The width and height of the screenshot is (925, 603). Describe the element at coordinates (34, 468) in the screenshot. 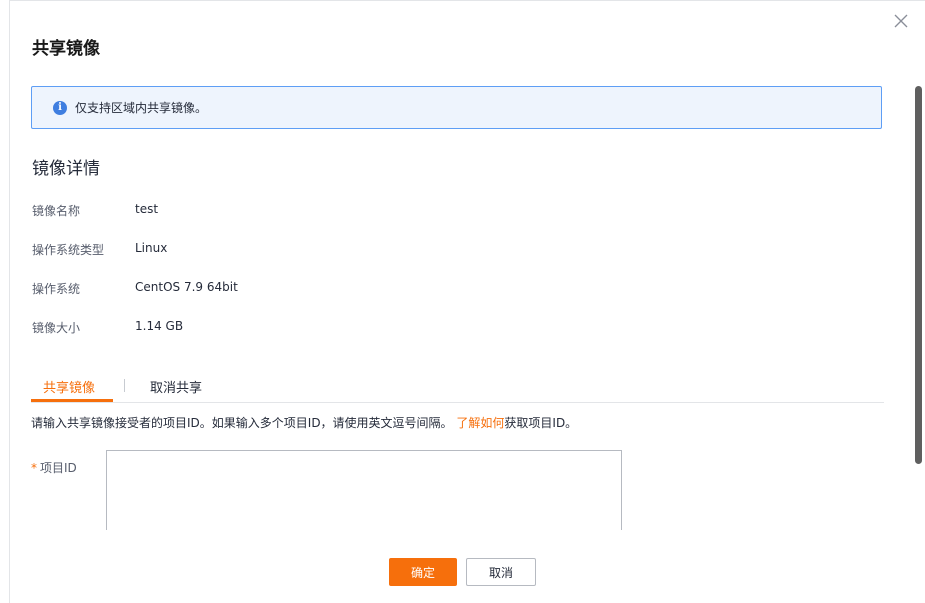

I see `required-mark: *` at that location.